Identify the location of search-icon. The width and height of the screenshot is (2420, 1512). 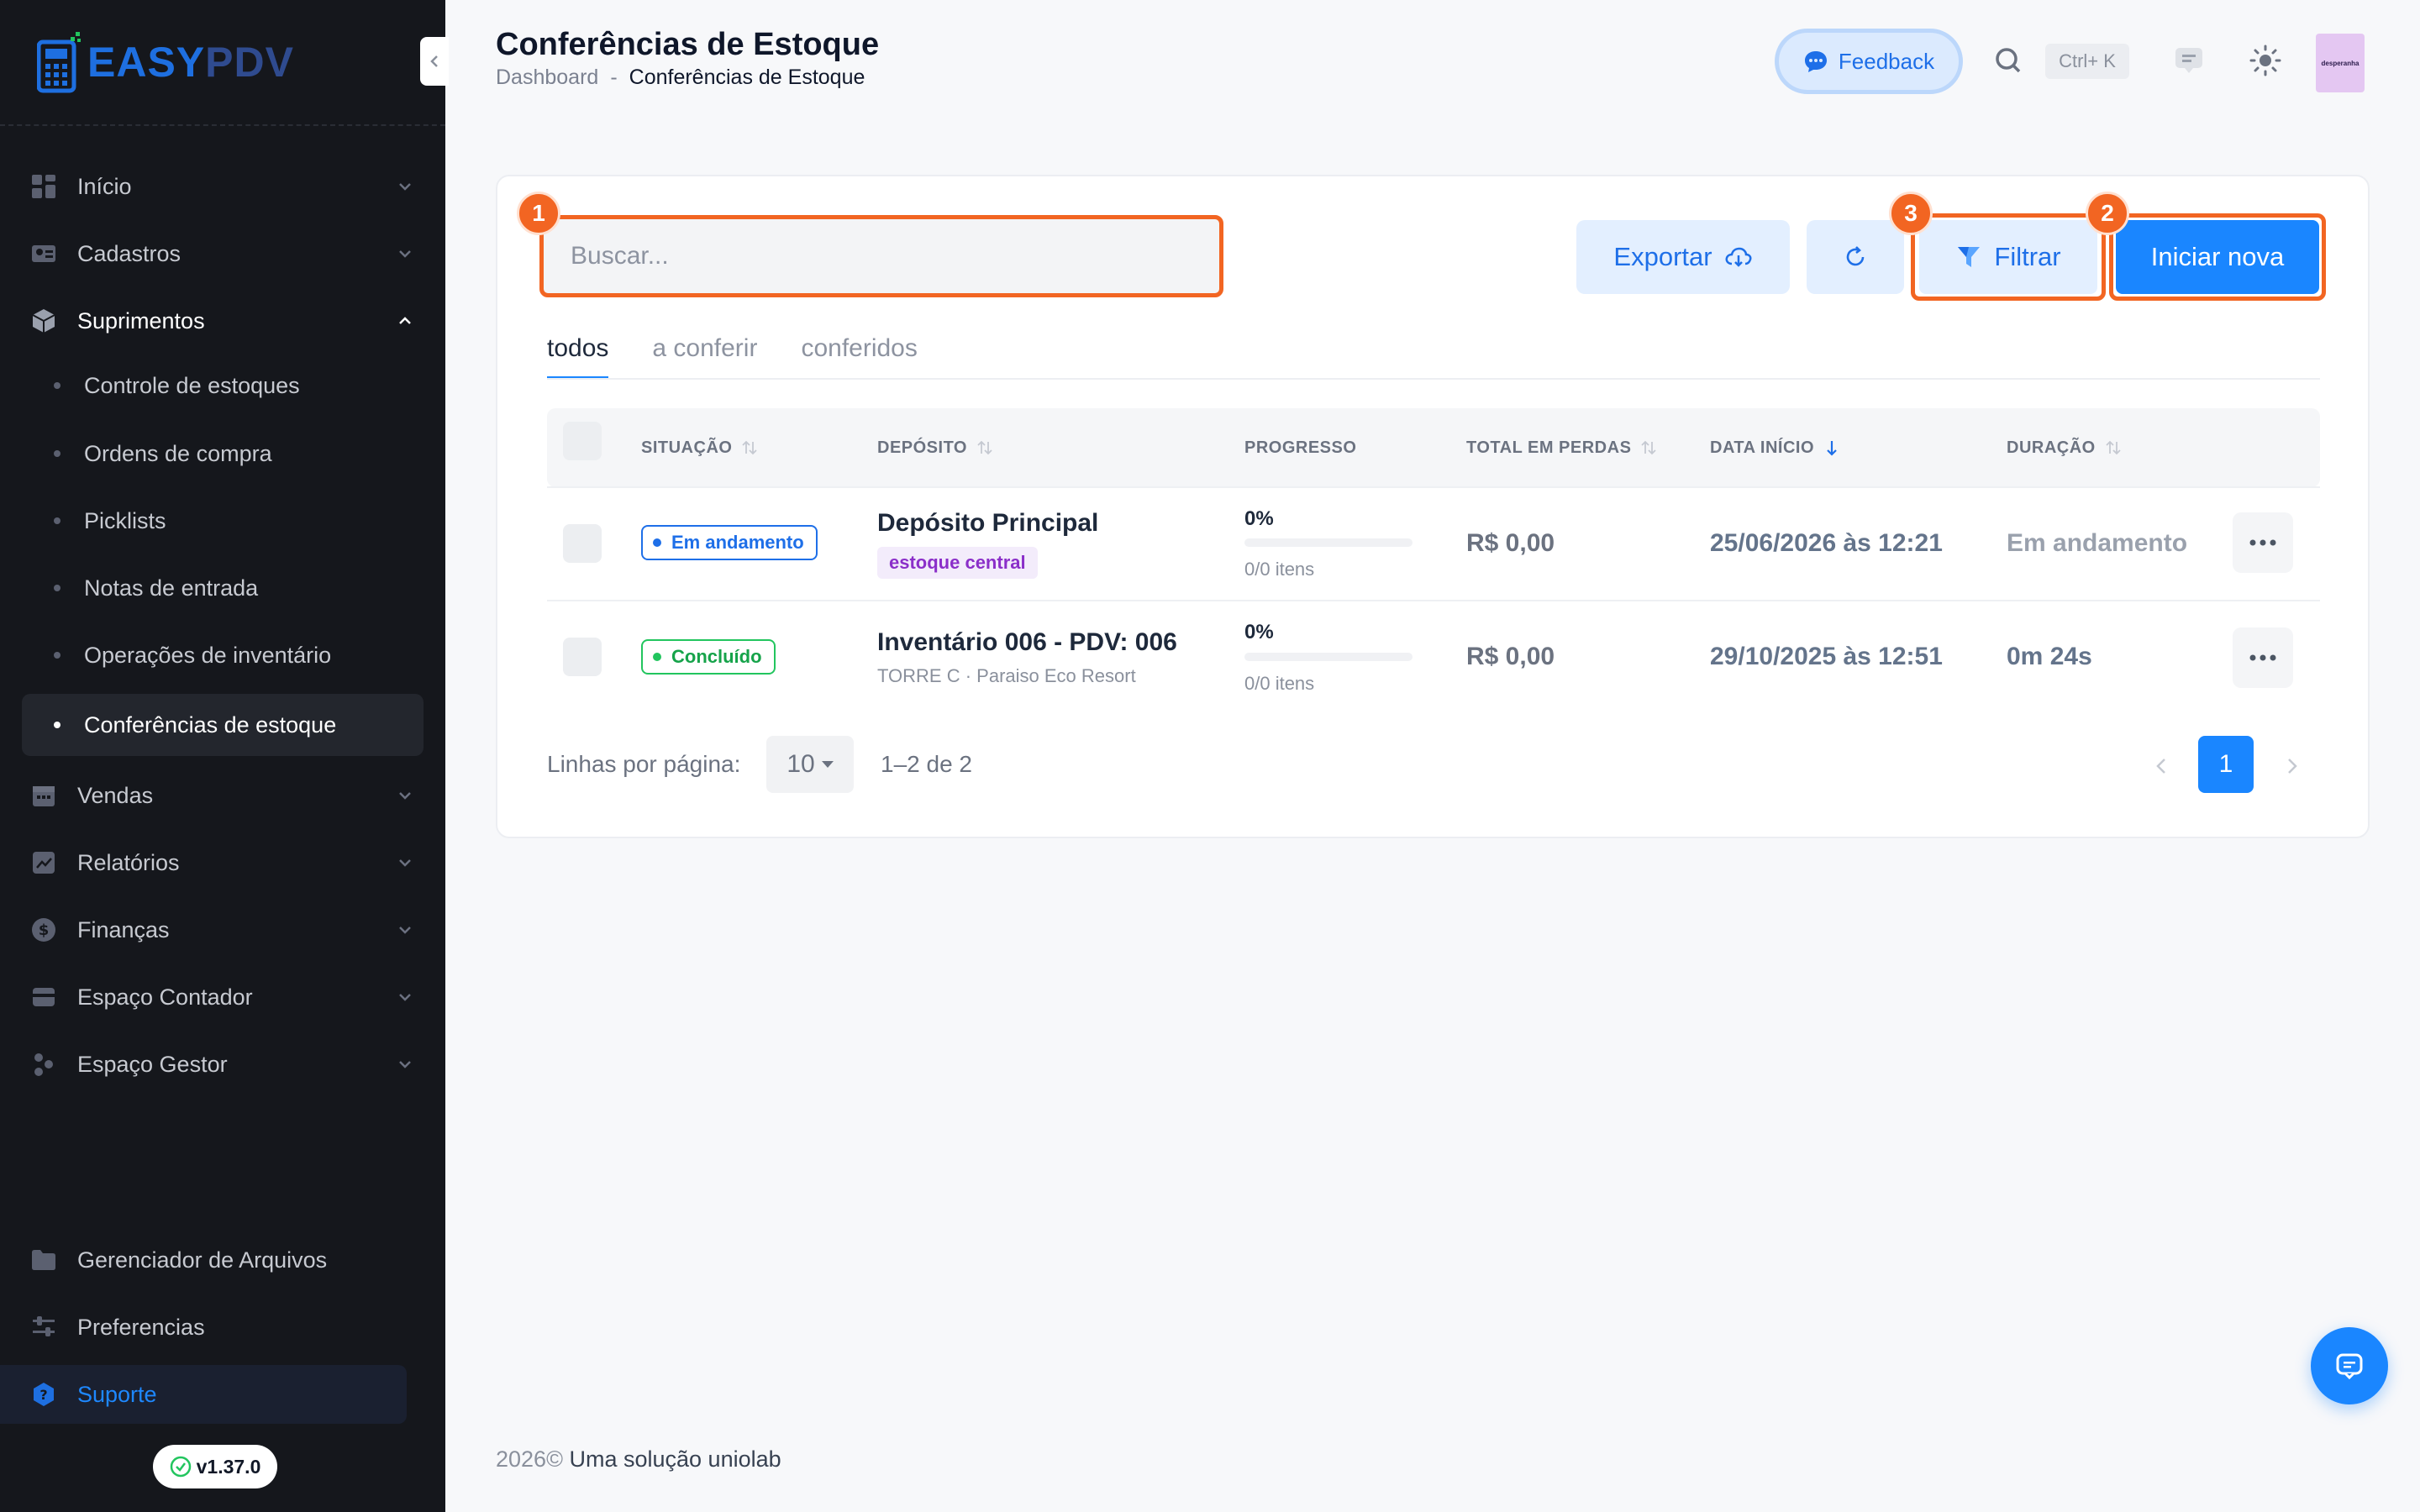
(2008, 60).